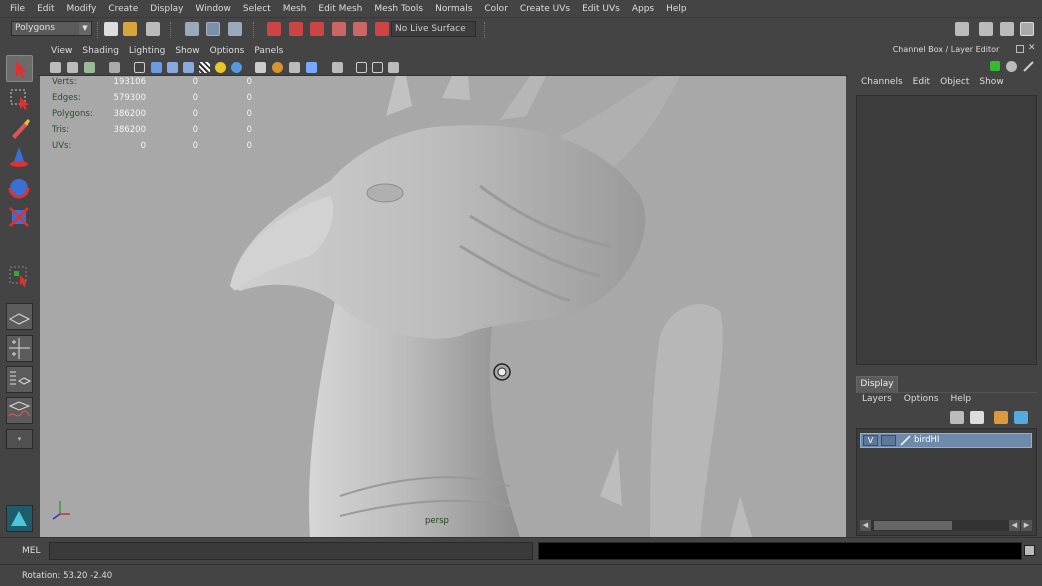 This screenshot has width=1042, height=586. Describe the element at coordinates (921, 82) in the screenshot. I see `cb-menu-edit: Edit` at that location.